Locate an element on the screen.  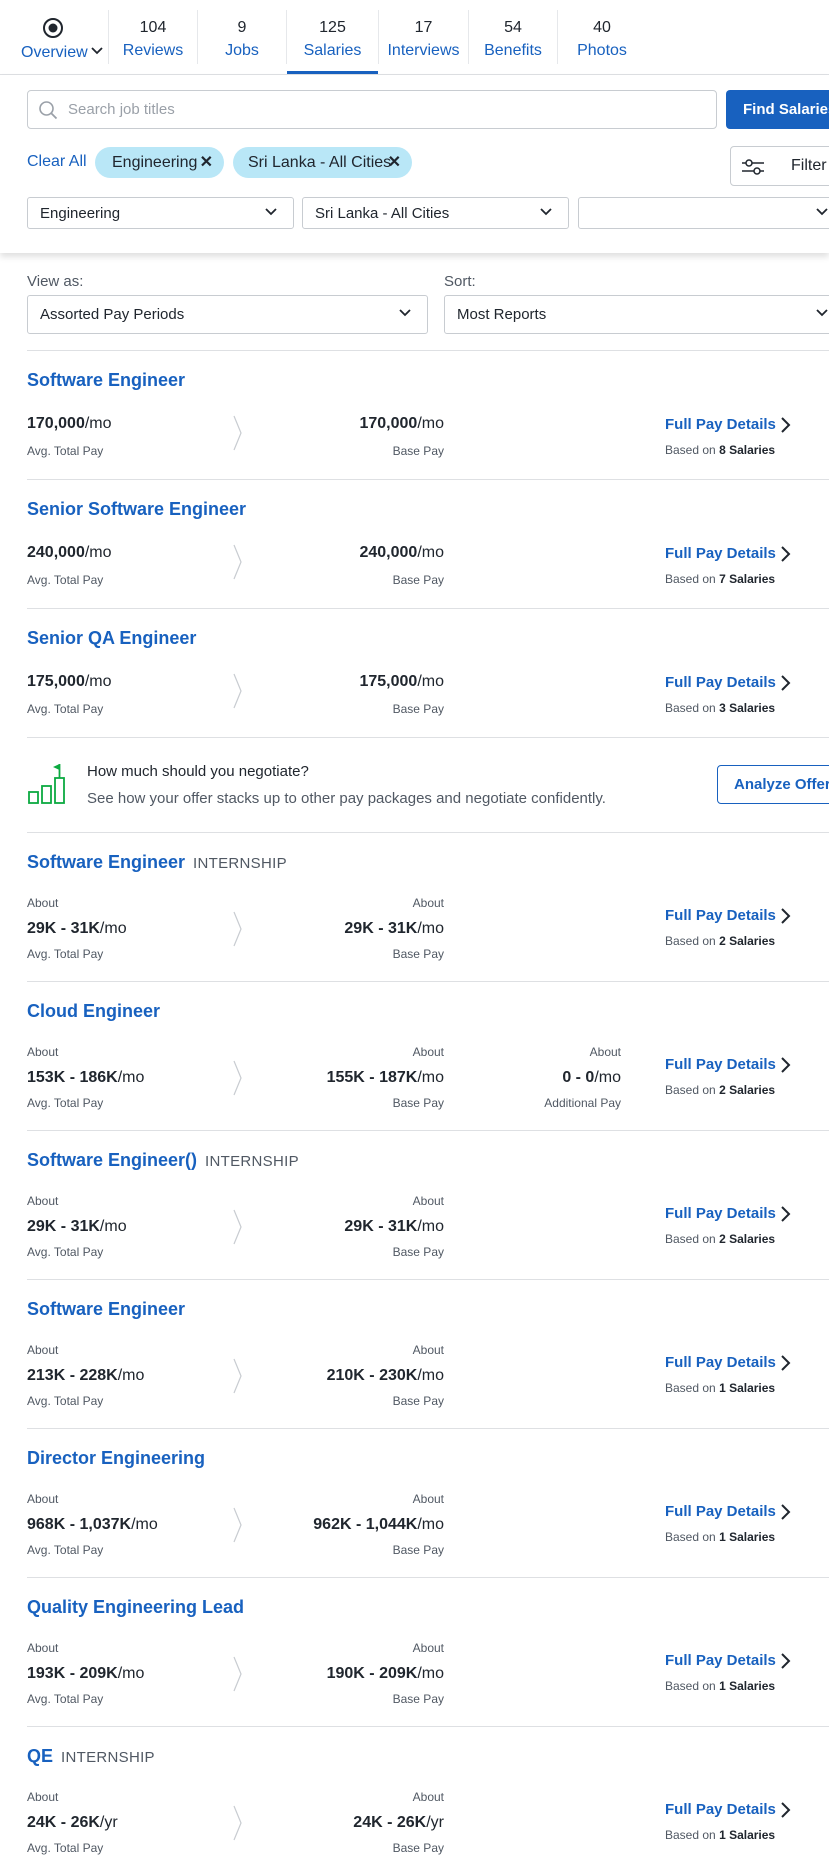
extra-filter-select is located at coordinates (703, 213).